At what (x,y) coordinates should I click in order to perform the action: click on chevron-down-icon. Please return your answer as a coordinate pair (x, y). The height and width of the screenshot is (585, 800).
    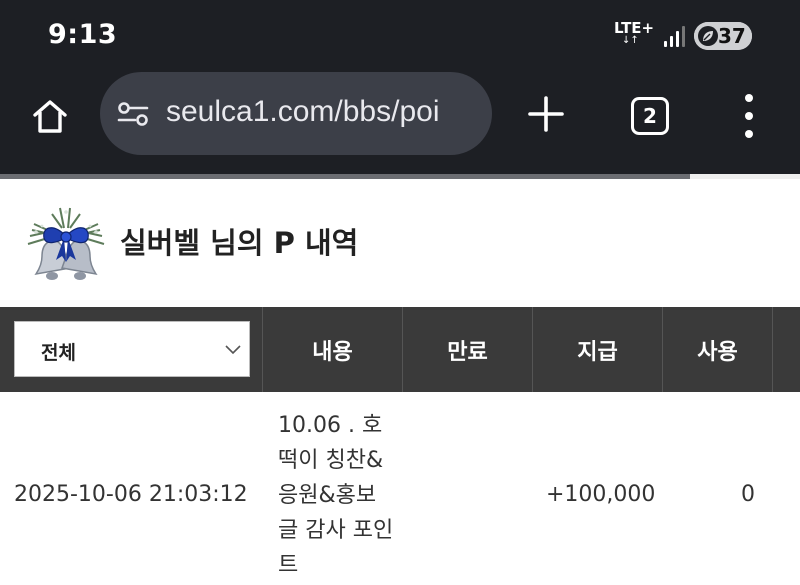
    Looking at the image, I should click on (233, 350).